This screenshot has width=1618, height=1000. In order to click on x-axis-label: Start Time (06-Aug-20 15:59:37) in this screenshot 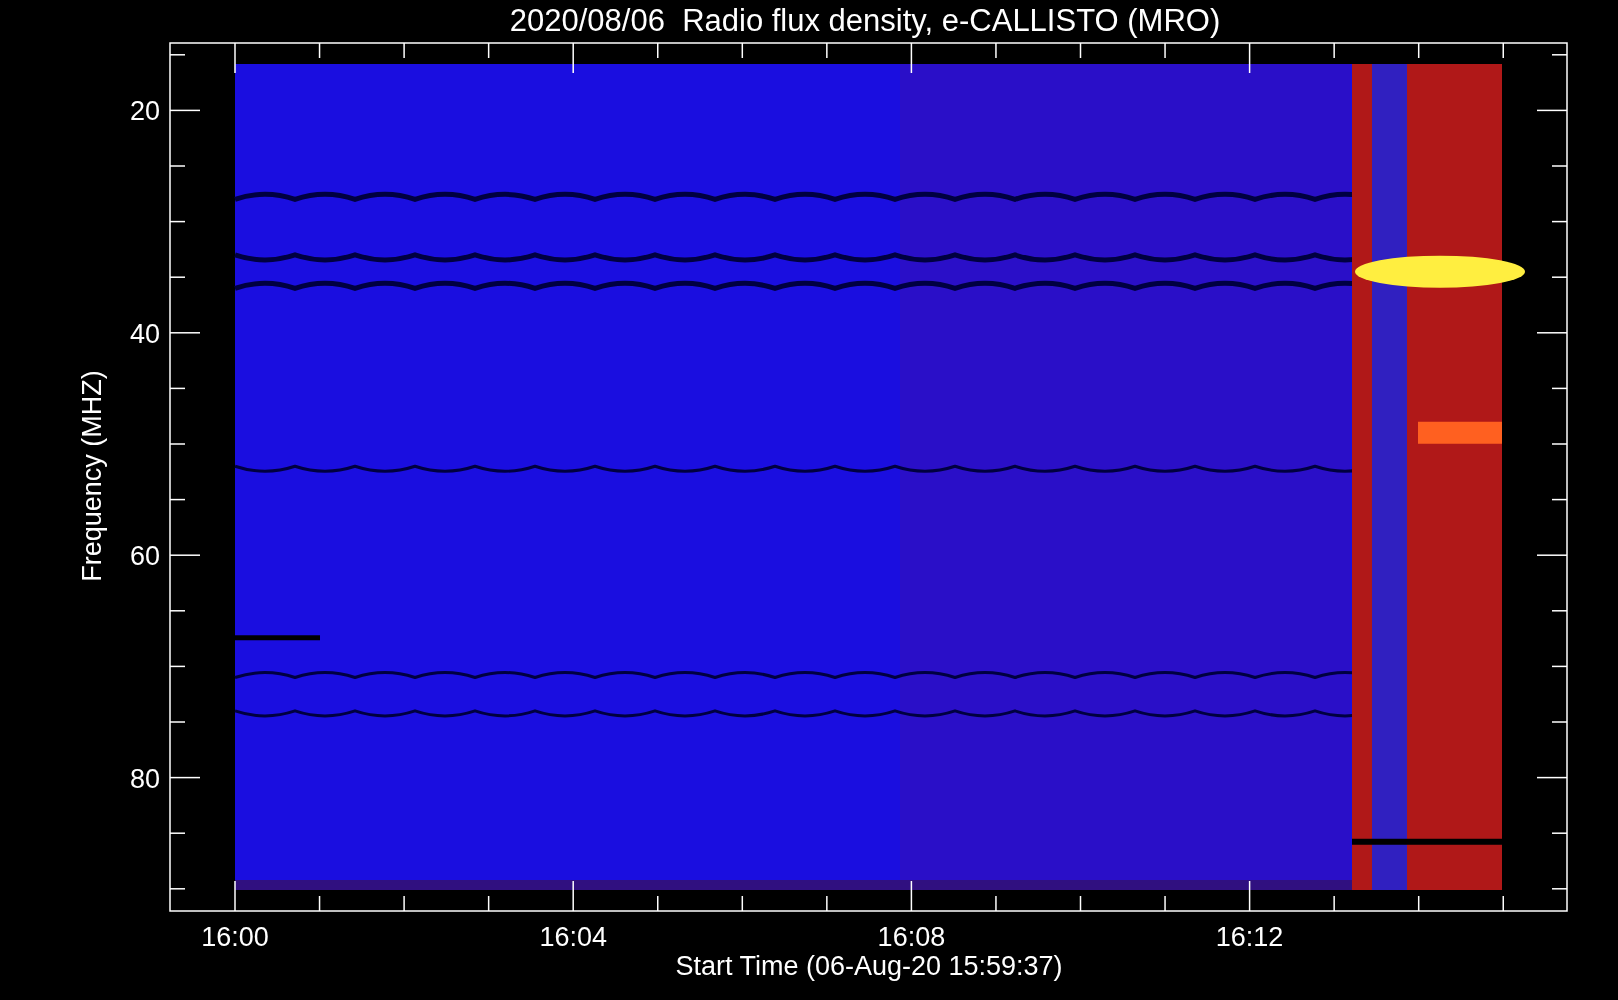, I will do `click(869, 966)`.